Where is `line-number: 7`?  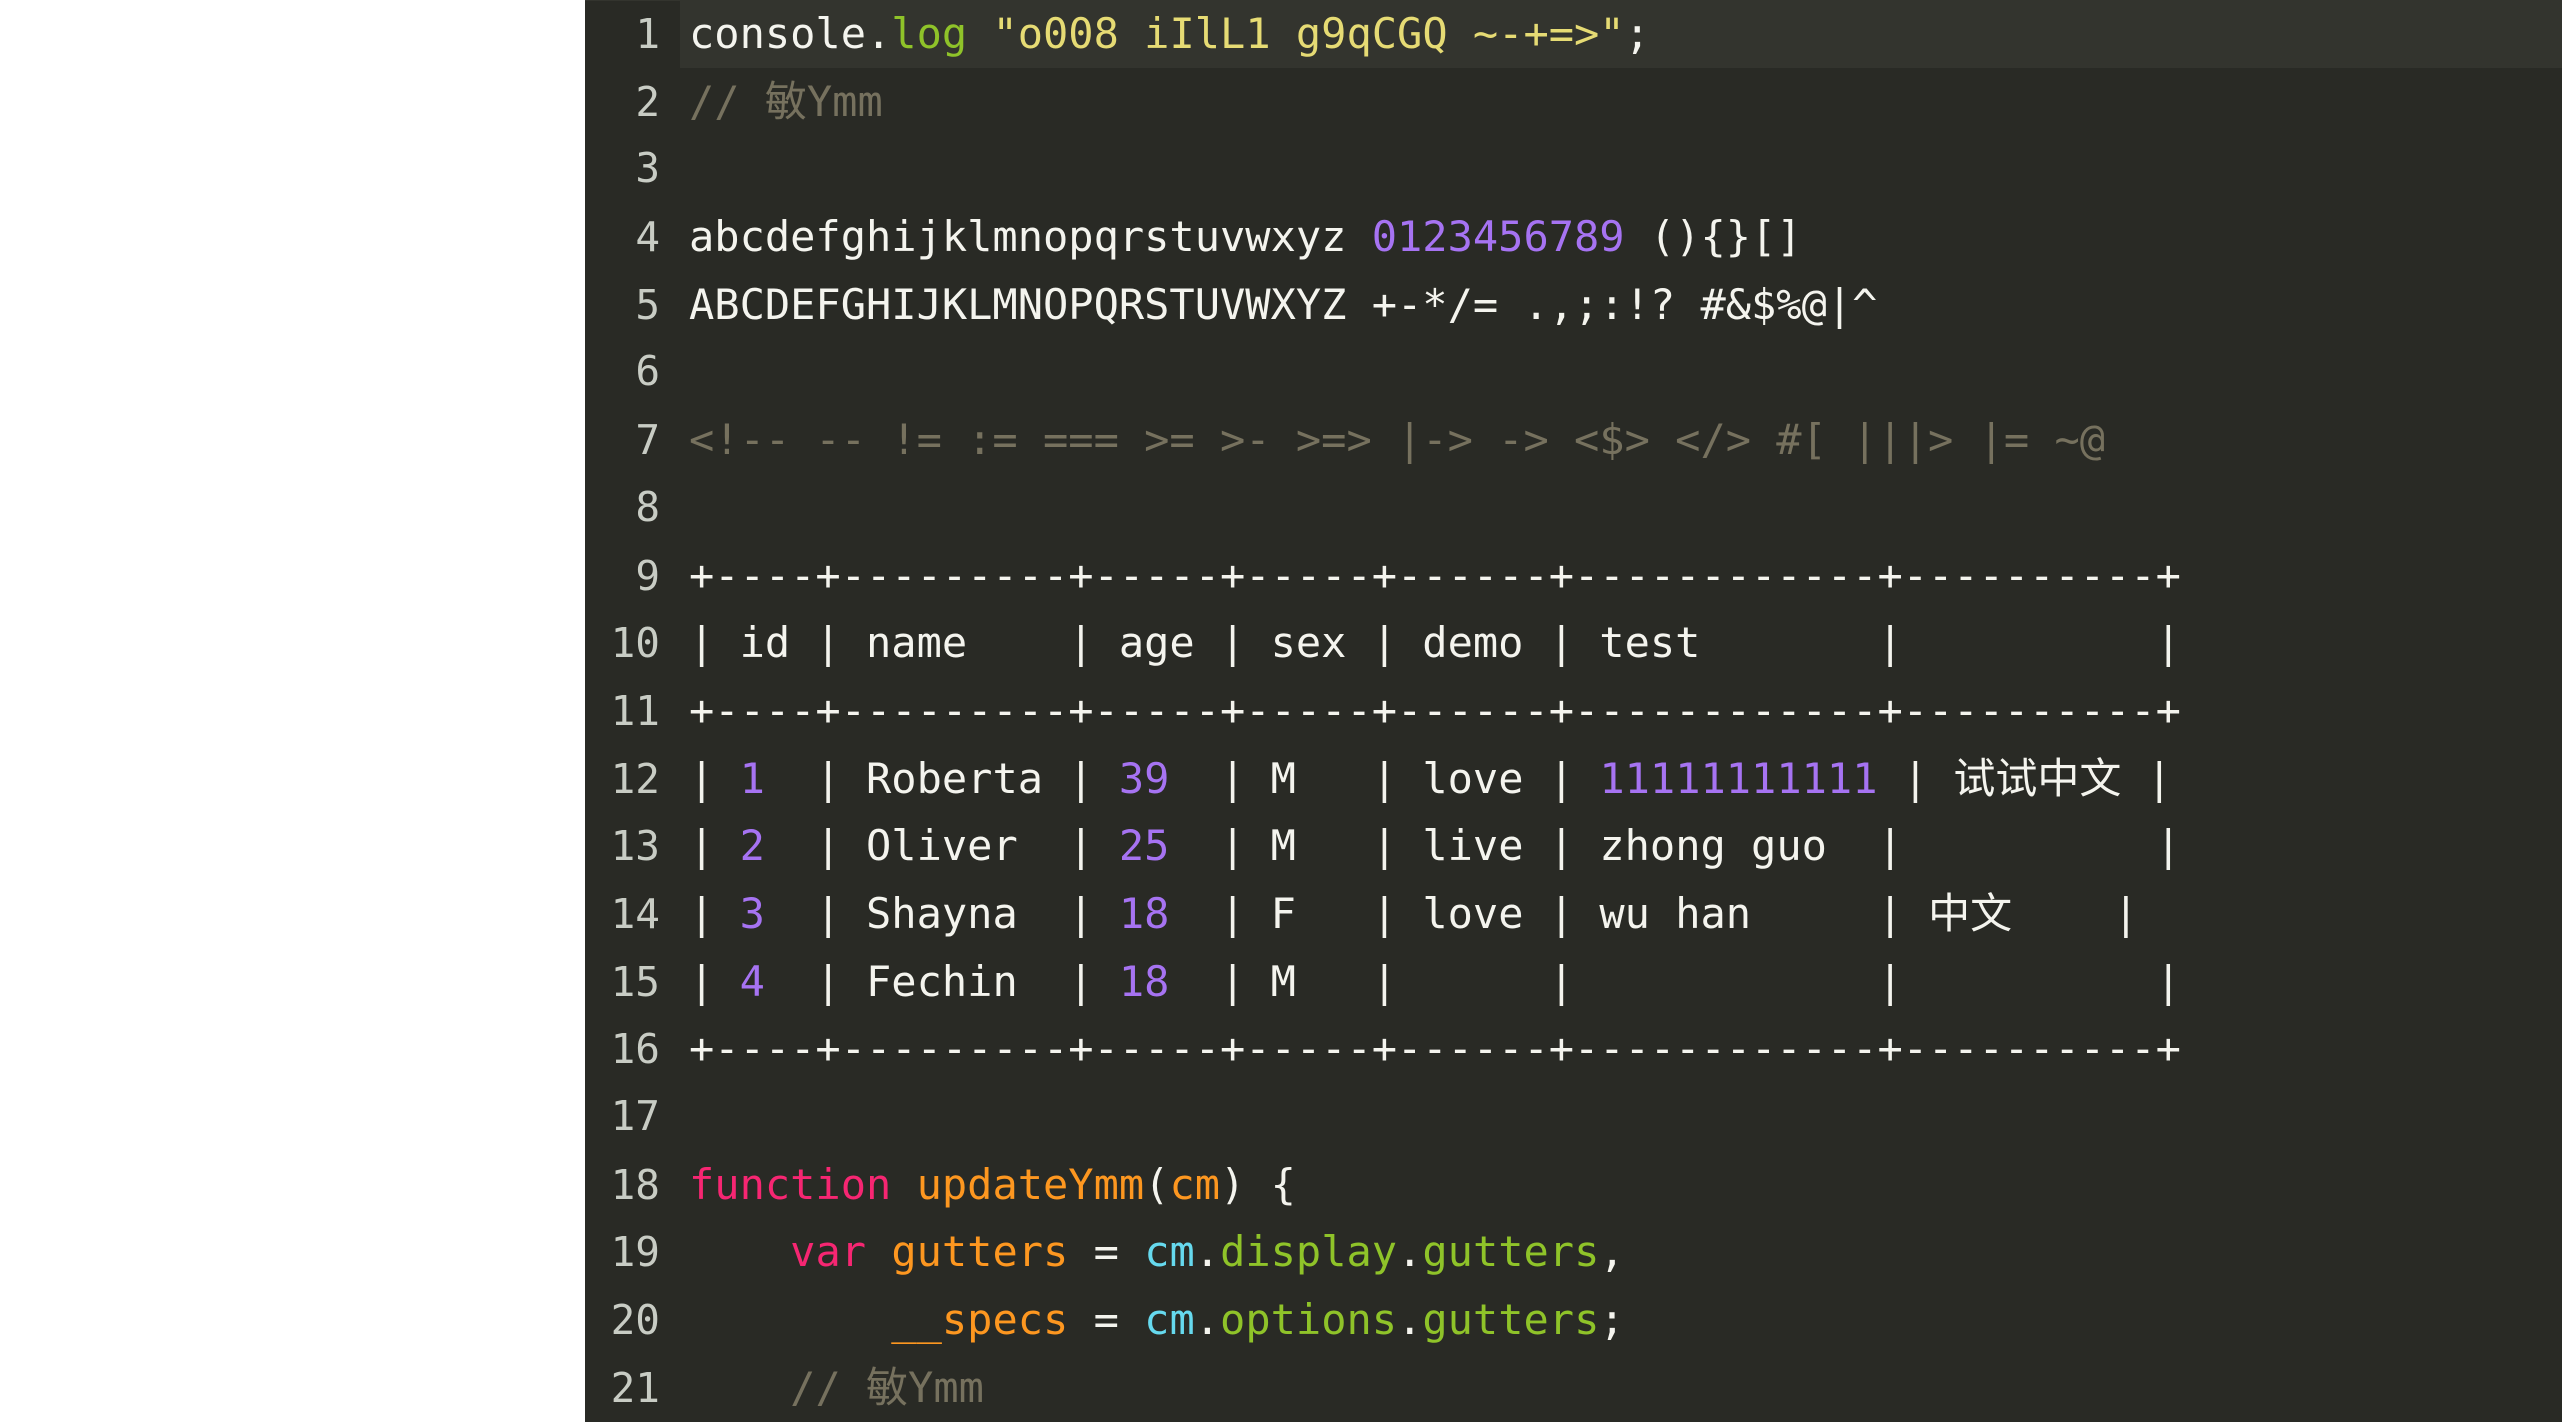
line-number: 7 is located at coordinates (632, 441).